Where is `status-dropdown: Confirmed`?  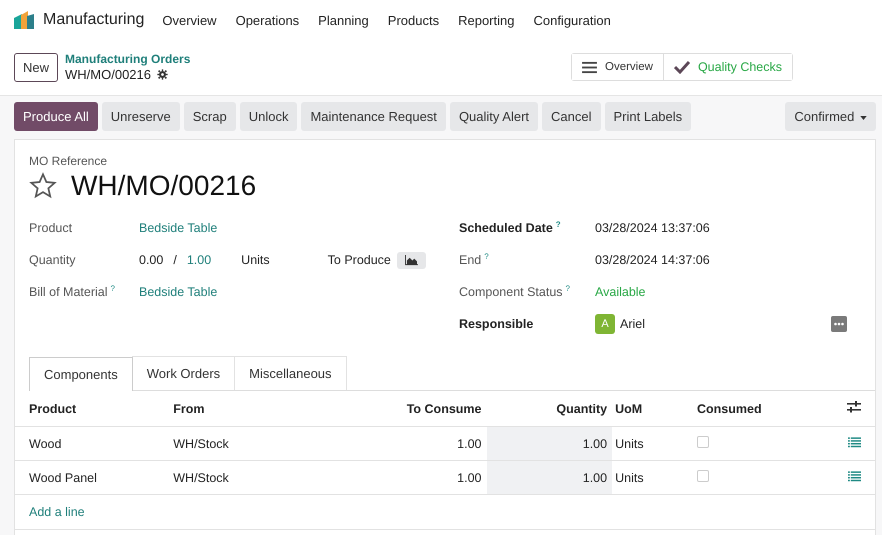 status-dropdown: Confirmed is located at coordinates (830, 116).